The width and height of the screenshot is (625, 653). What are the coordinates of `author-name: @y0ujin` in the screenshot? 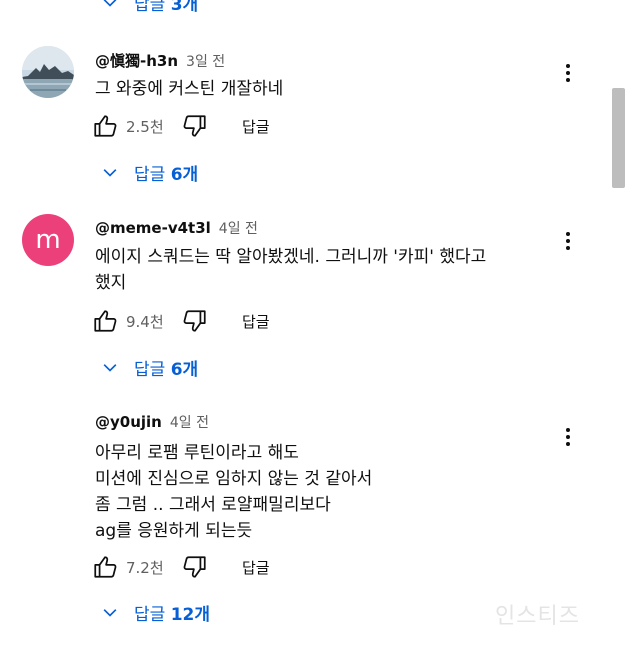 It's located at (128, 422).